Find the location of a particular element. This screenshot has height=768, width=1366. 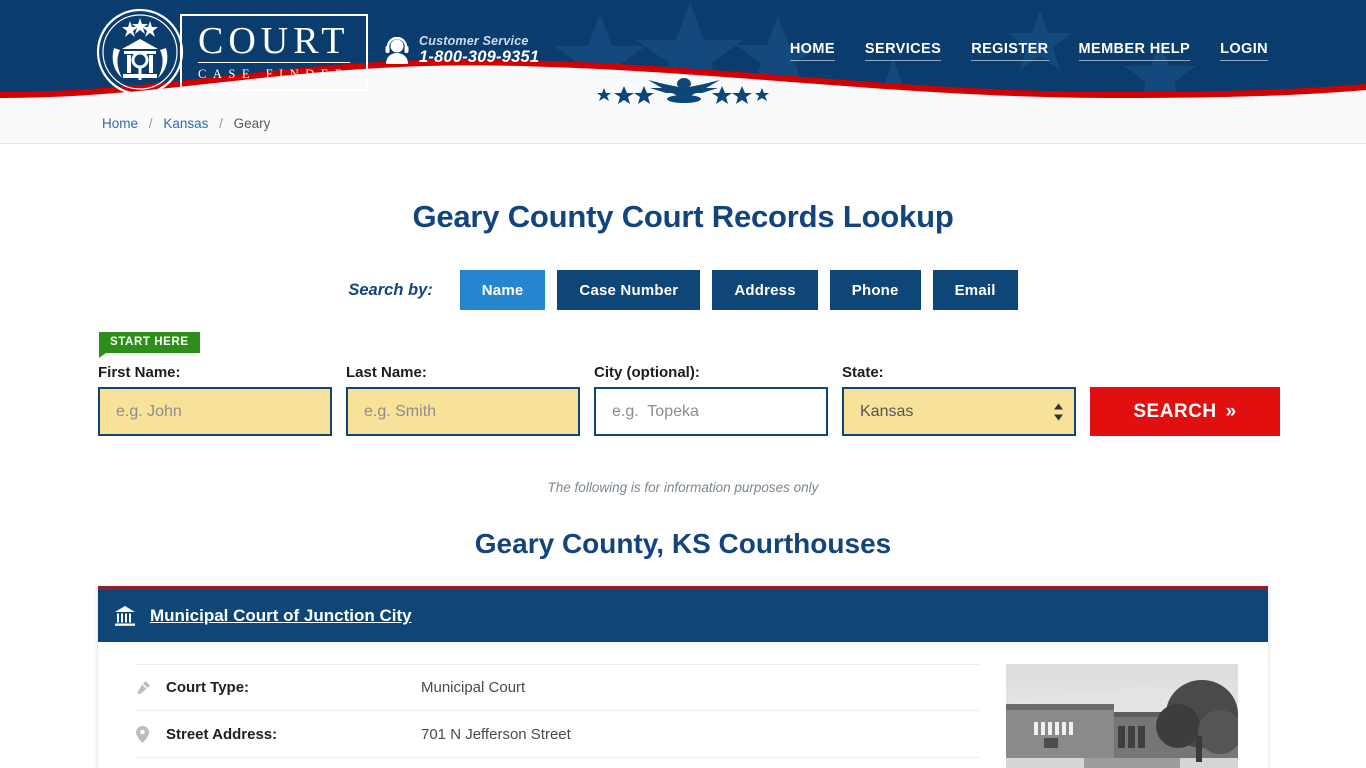

breadcrumb-item-geary: Geary is located at coordinates (252, 123).